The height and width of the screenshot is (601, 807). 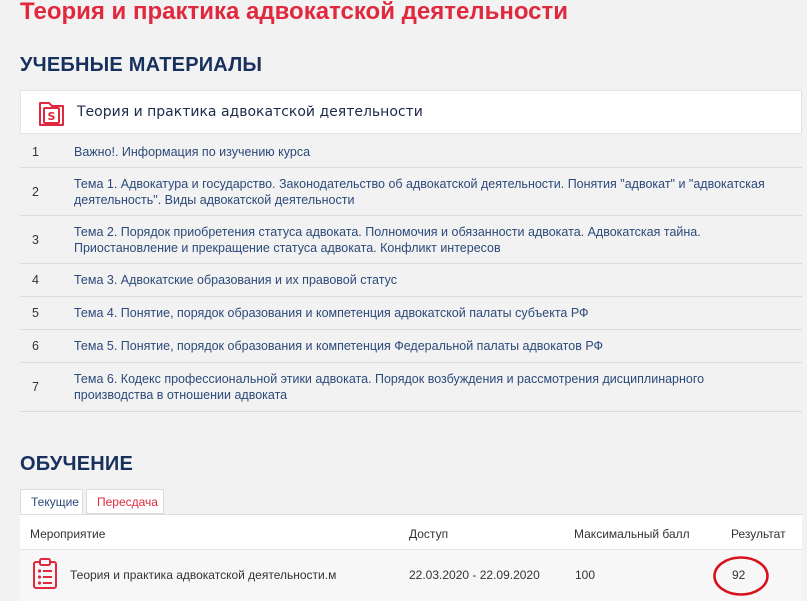 I want to click on item-number: 5, so click(x=35, y=313).